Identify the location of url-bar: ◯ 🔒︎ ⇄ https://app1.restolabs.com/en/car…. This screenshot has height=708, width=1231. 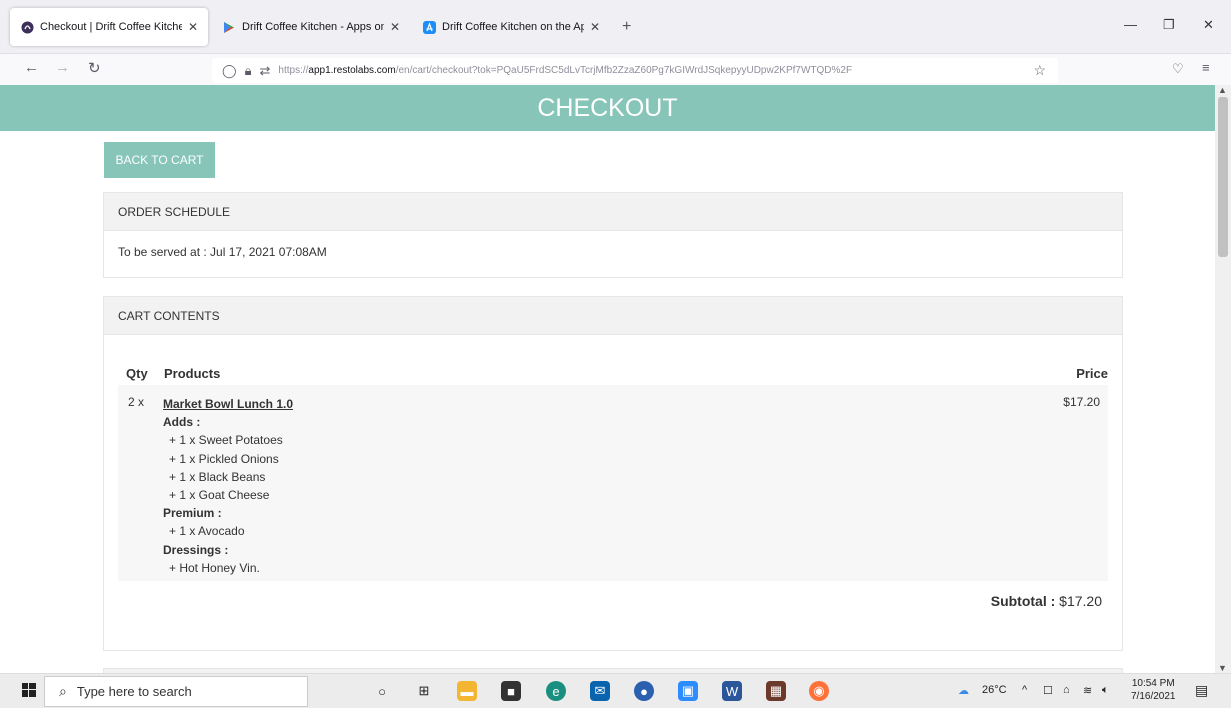
(635, 70).